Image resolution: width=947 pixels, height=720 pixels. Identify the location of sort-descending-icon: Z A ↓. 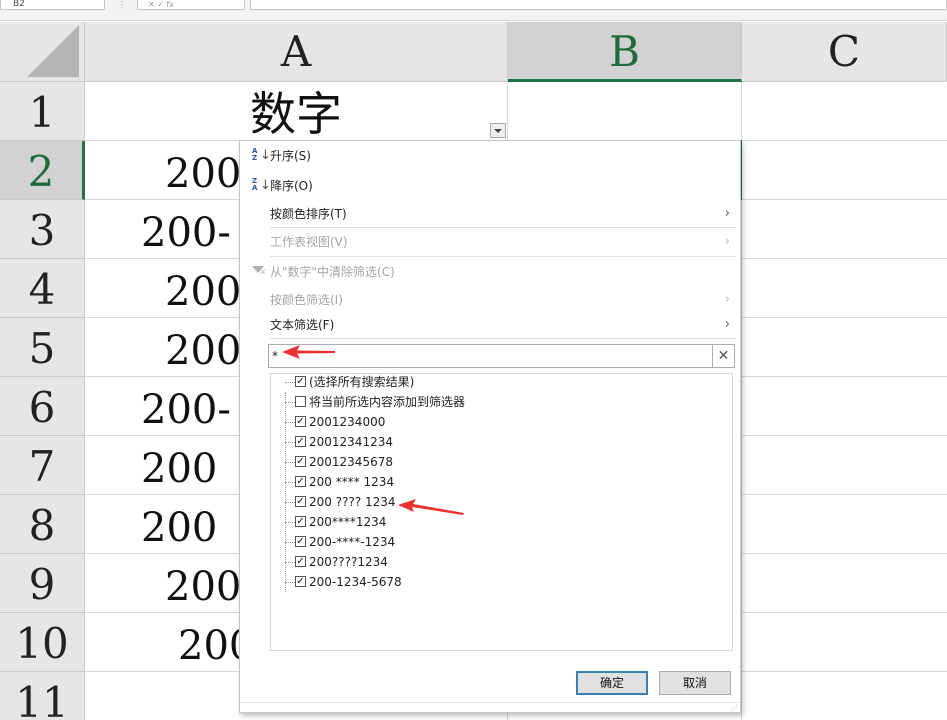
(261, 185).